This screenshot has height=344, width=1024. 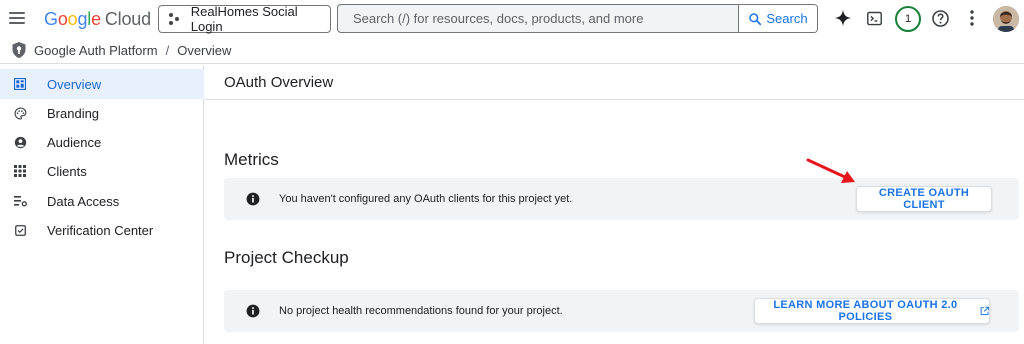 What do you see at coordinates (940, 18) in the screenshot?
I see `help-icon` at bounding box center [940, 18].